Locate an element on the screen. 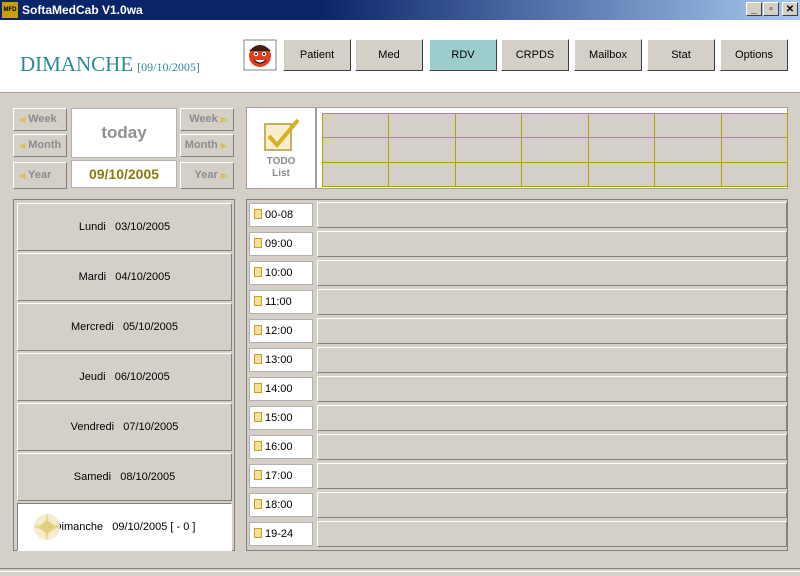 The image size is (800, 576). next-month-label: Month is located at coordinates (201, 145).